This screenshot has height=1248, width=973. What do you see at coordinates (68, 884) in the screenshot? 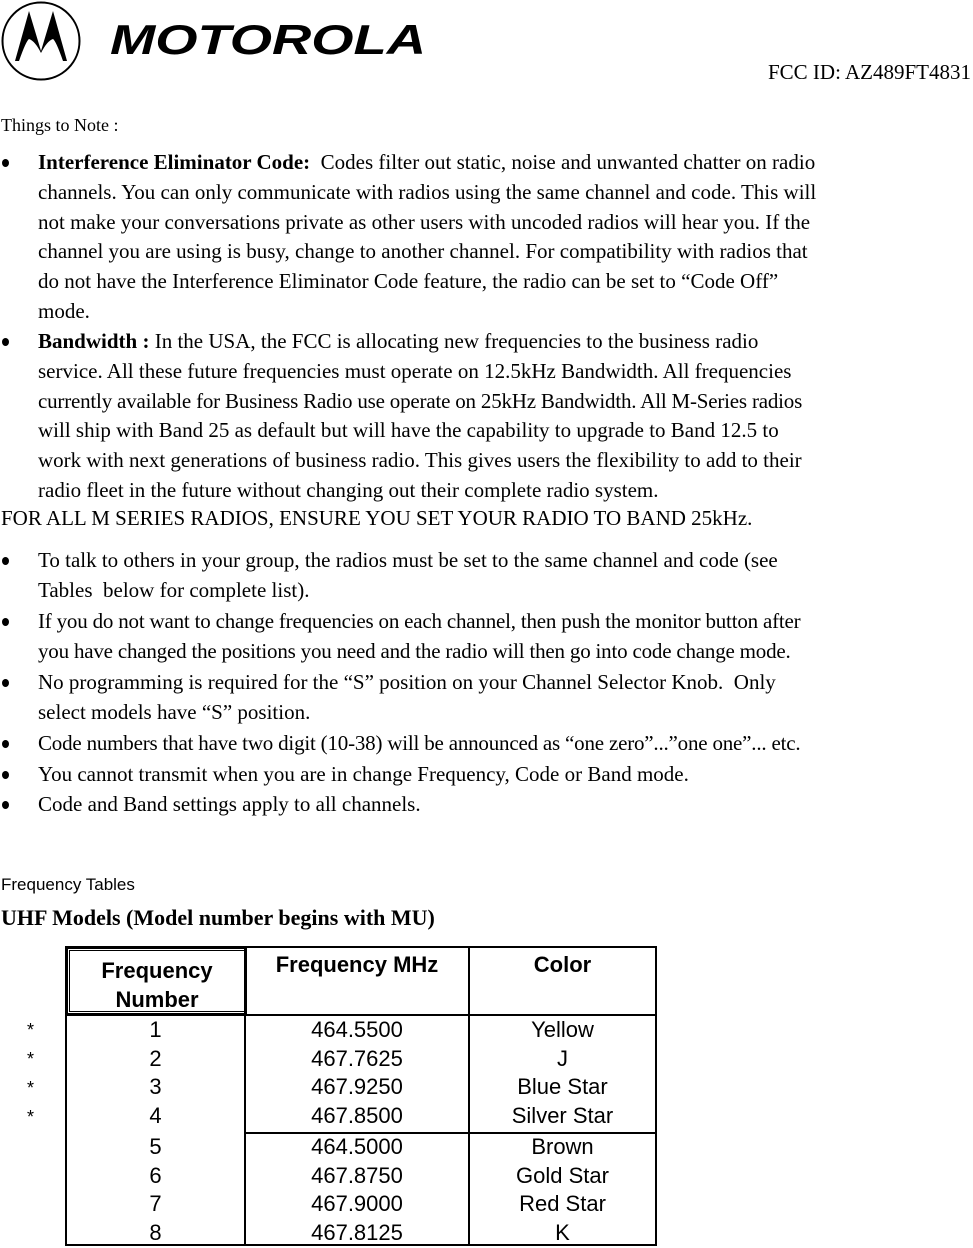
I see `frequency-tables-label: Frequency Tables` at bounding box center [68, 884].